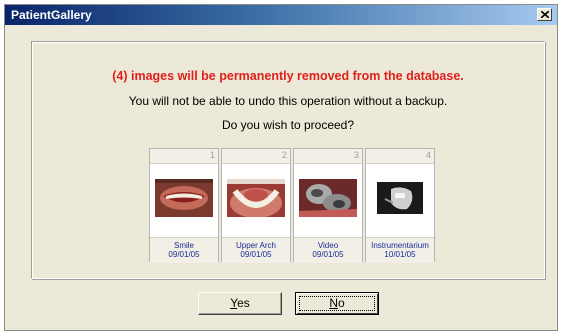  I want to click on xray-photo-icon, so click(400, 198).